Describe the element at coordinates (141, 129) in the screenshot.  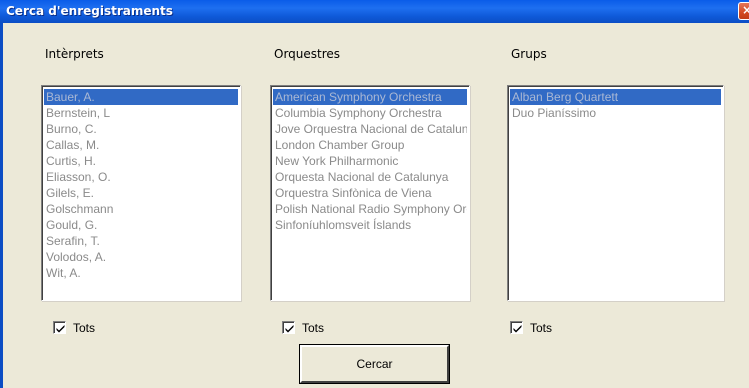
I see `list-item: Burno, C.` at that location.